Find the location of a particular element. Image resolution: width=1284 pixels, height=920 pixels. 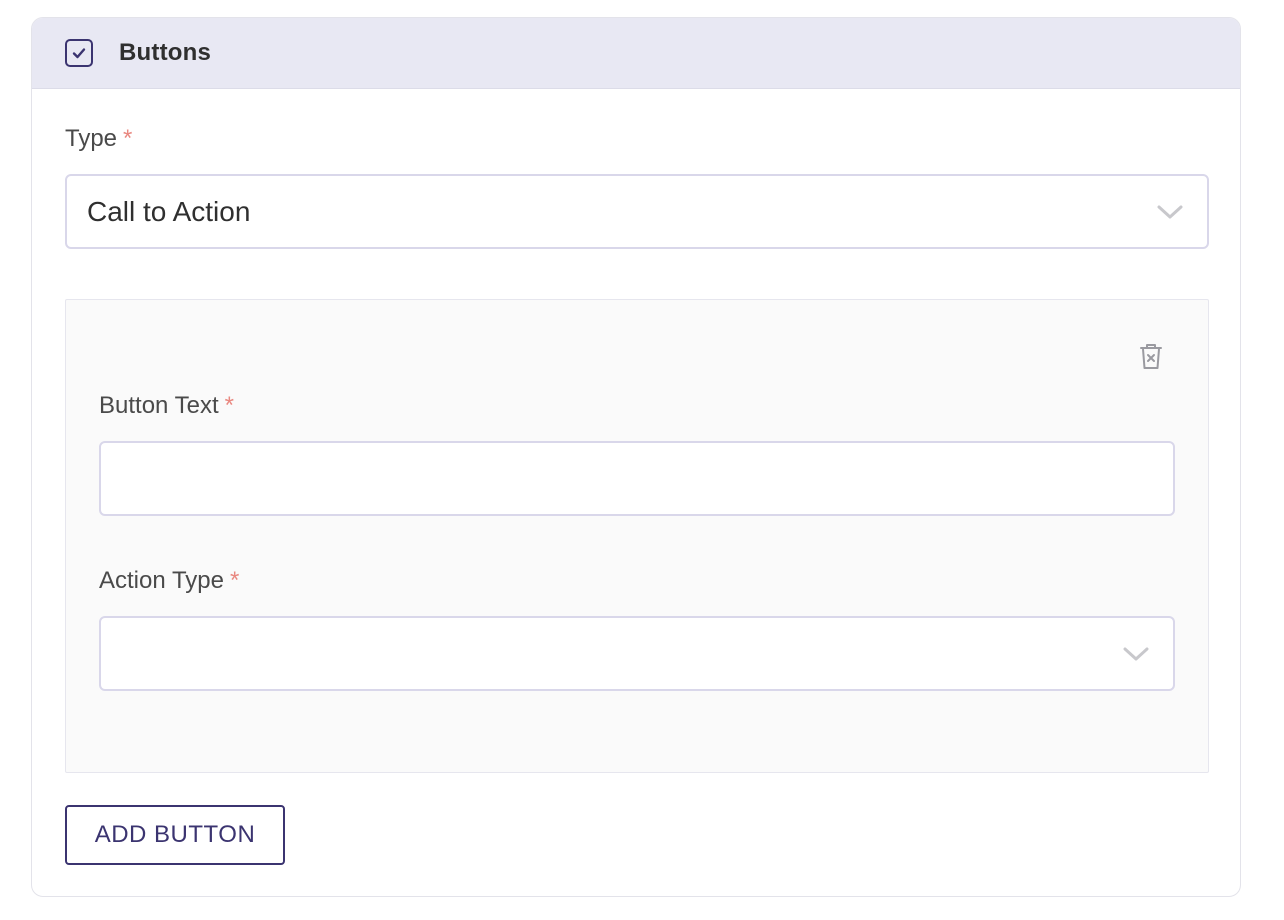

button-text-label: Button Text * is located at coordinates (166, 406).